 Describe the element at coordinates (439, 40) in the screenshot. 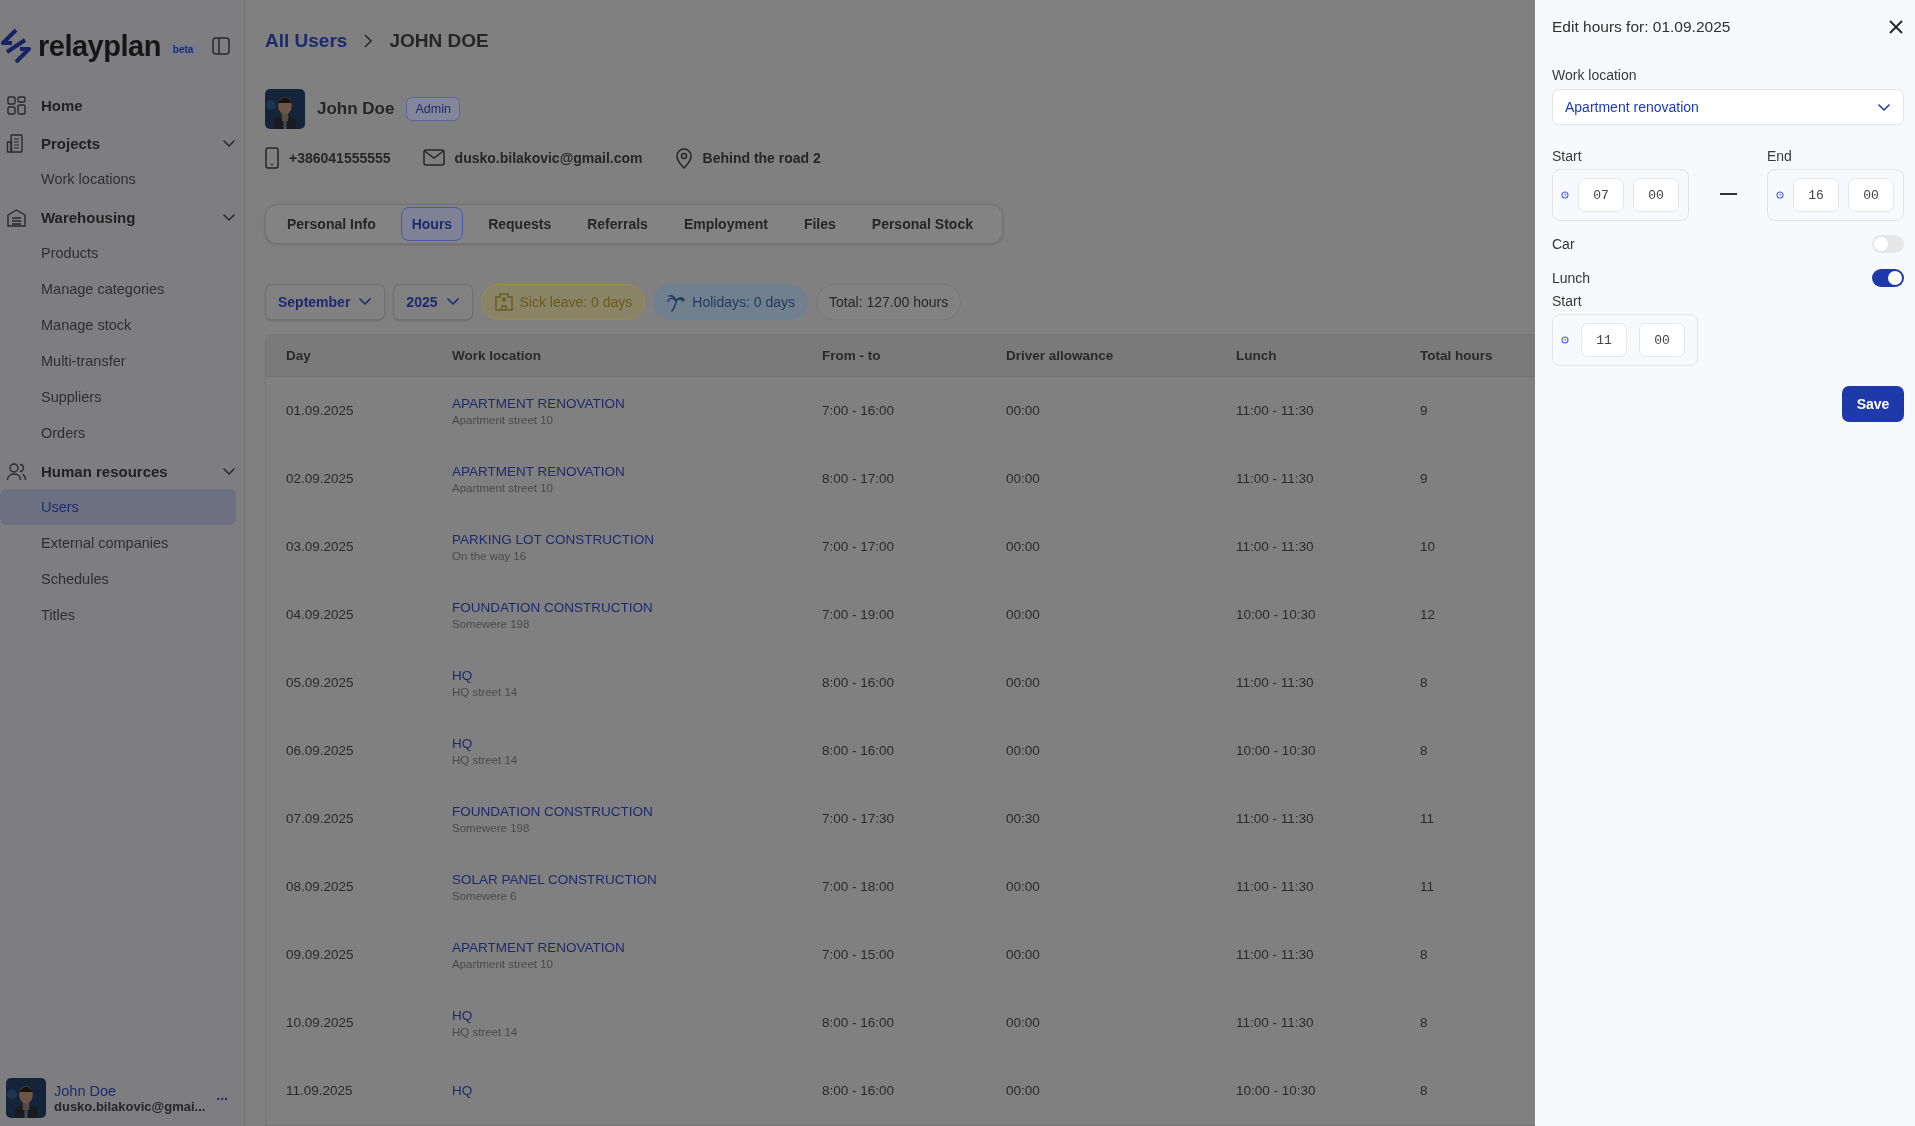

I see `page-title: JOHN DOE` at that location.